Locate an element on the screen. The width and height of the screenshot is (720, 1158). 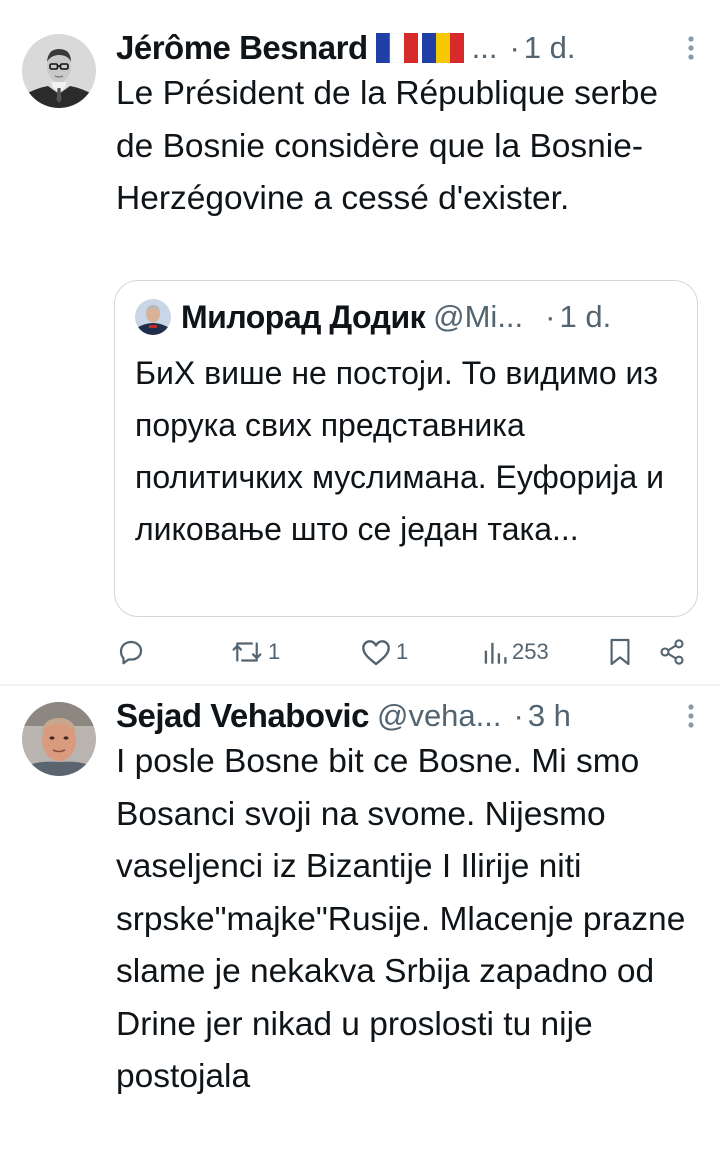
reply-icon is located at coordinates (131, 652).